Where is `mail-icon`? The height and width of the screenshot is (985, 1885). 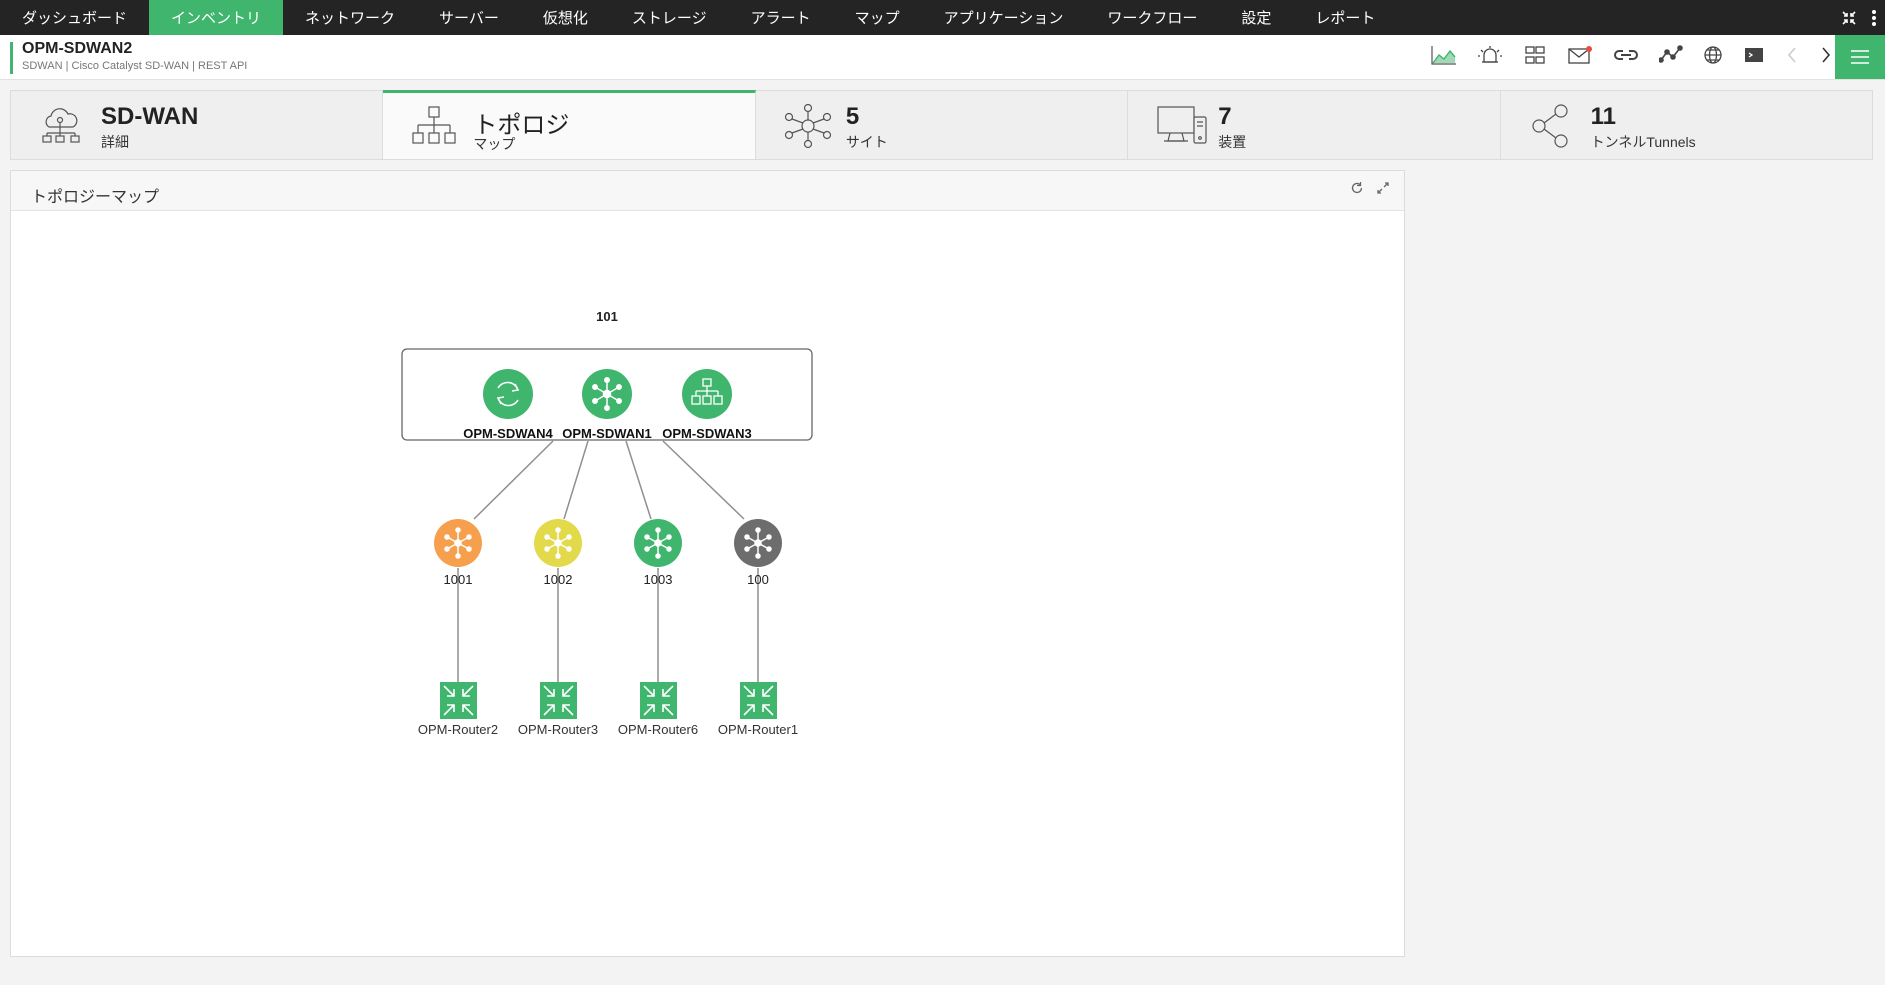 mail-icon is located at coordinates (1580, 57).